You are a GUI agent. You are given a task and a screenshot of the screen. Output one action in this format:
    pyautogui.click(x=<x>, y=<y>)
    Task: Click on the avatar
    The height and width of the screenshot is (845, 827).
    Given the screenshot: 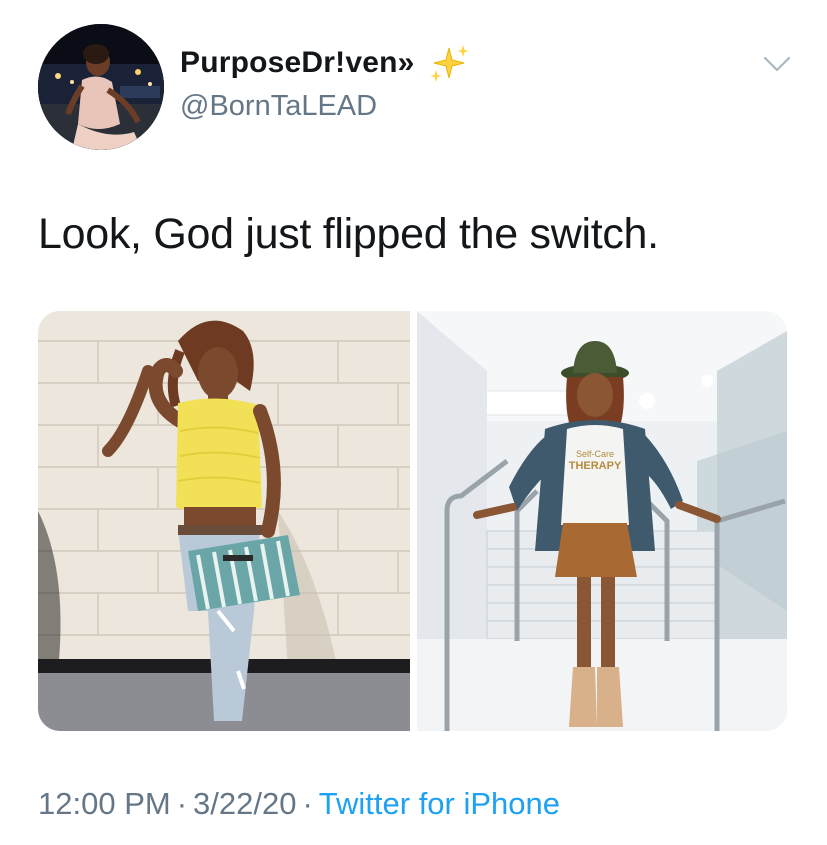 What is the action you would take?
    pyautogui.click(x=101, y=87)
    